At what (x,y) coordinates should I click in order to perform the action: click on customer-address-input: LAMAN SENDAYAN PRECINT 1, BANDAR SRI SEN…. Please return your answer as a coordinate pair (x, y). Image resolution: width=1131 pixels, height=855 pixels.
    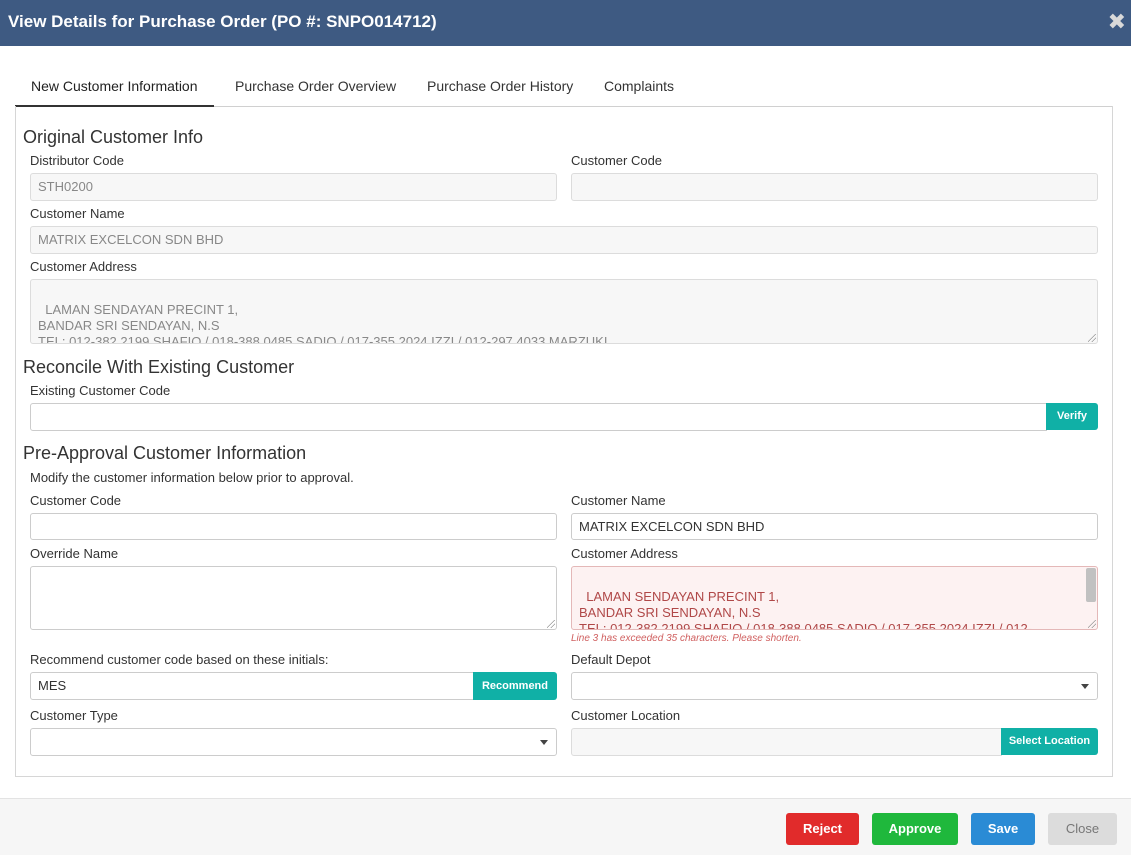
    Looking at the image, I should click on (834, 598).